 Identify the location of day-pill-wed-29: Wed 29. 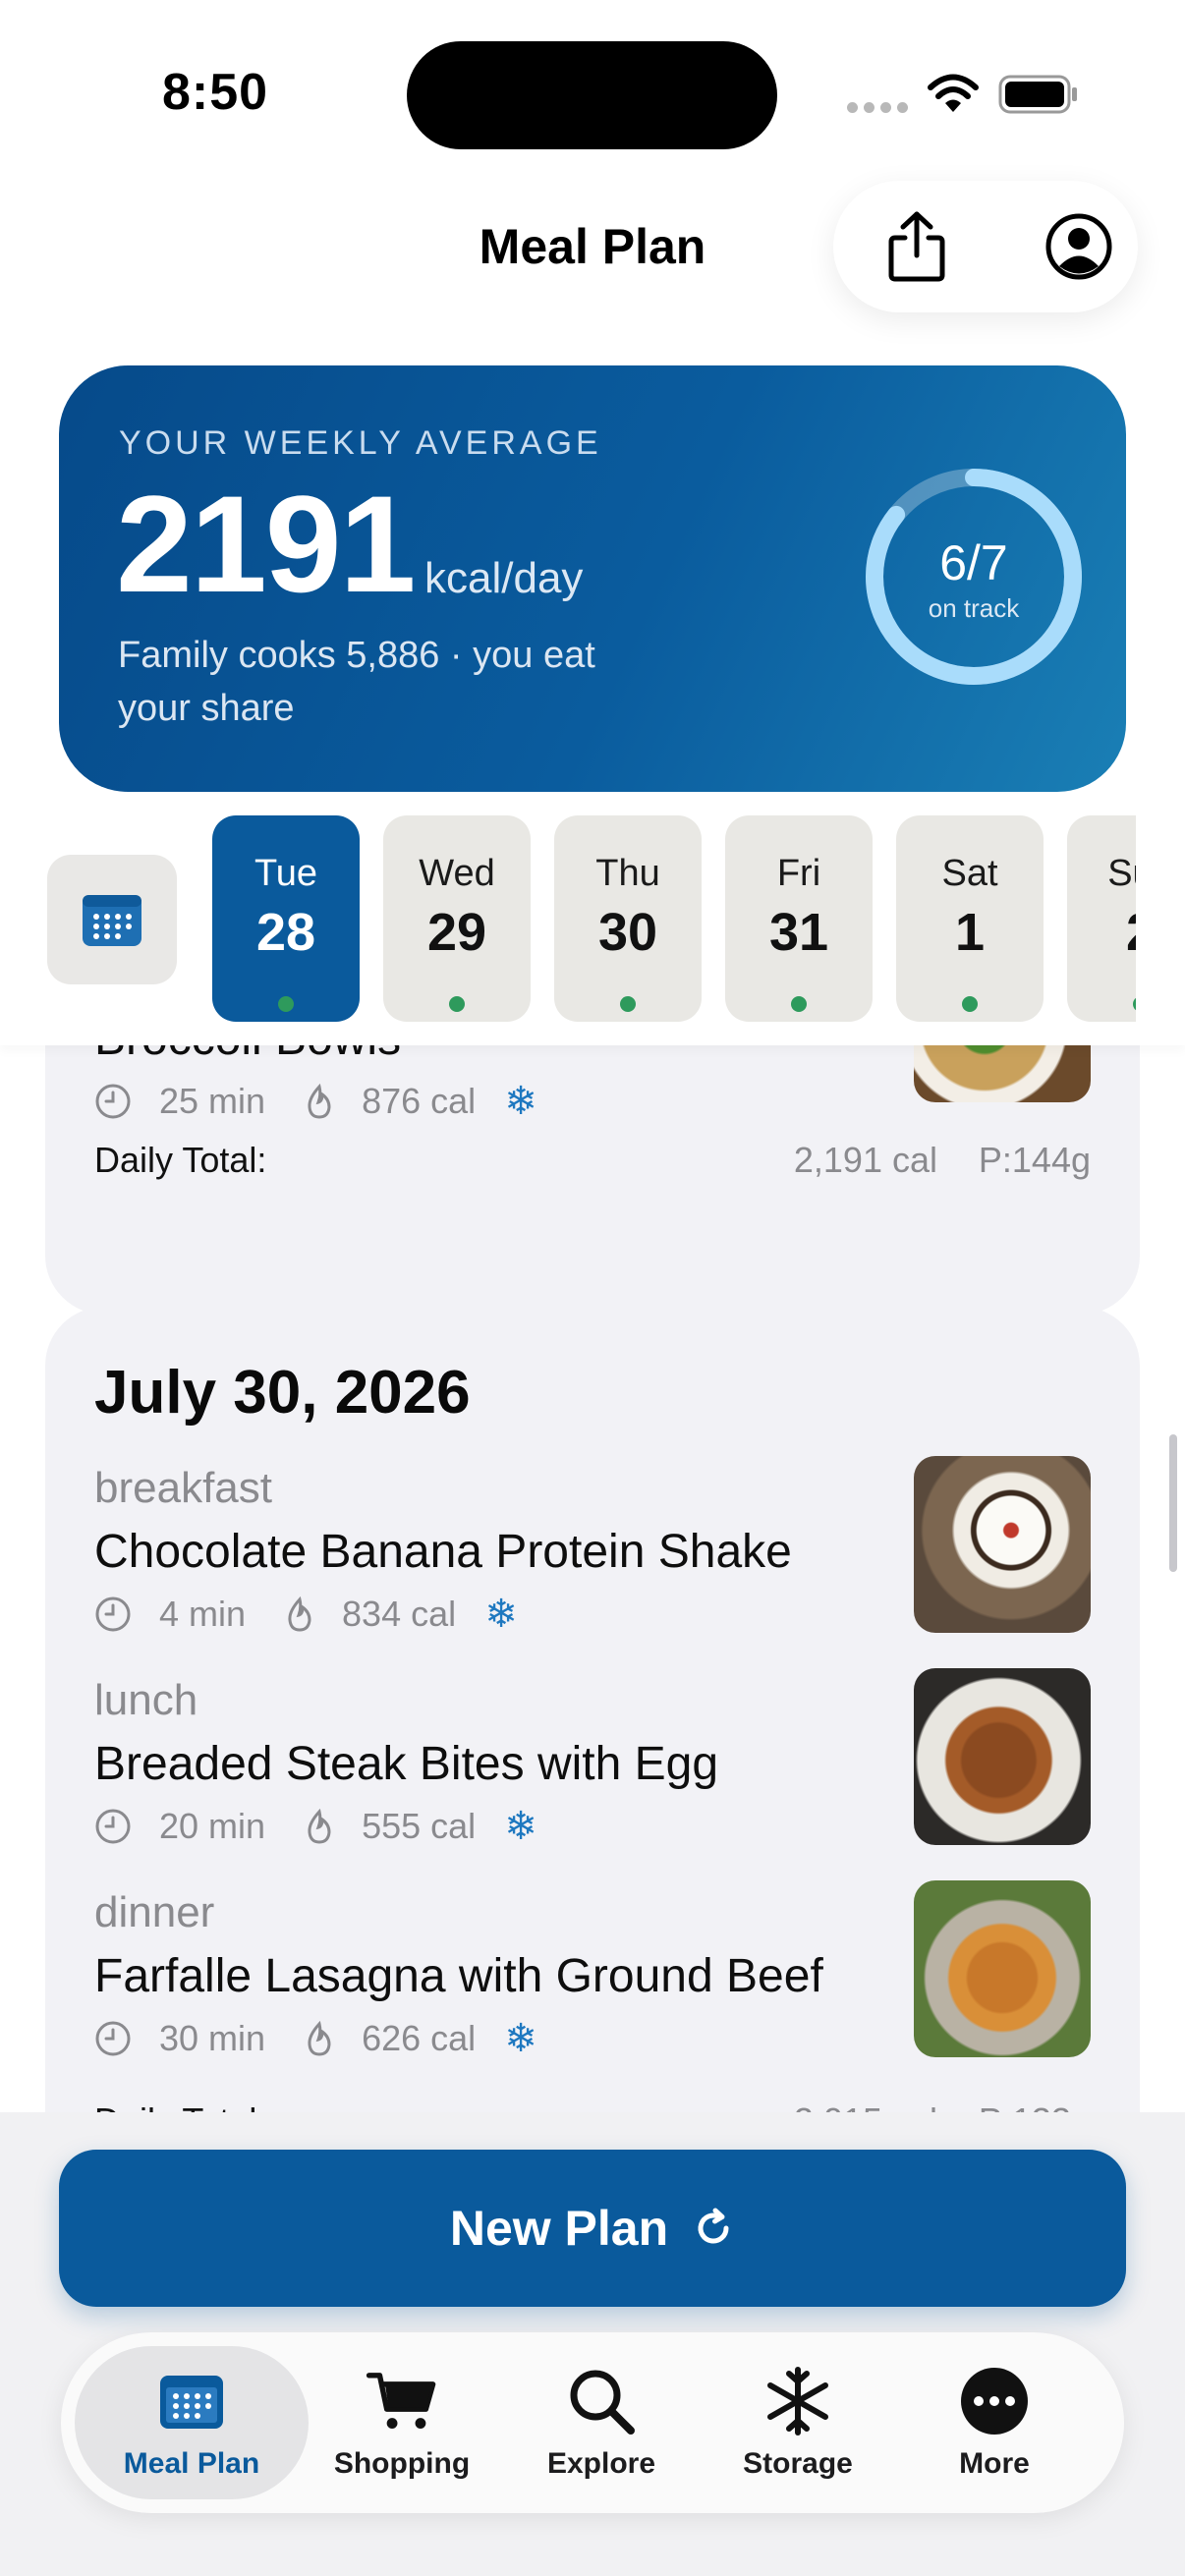
(457, 918).